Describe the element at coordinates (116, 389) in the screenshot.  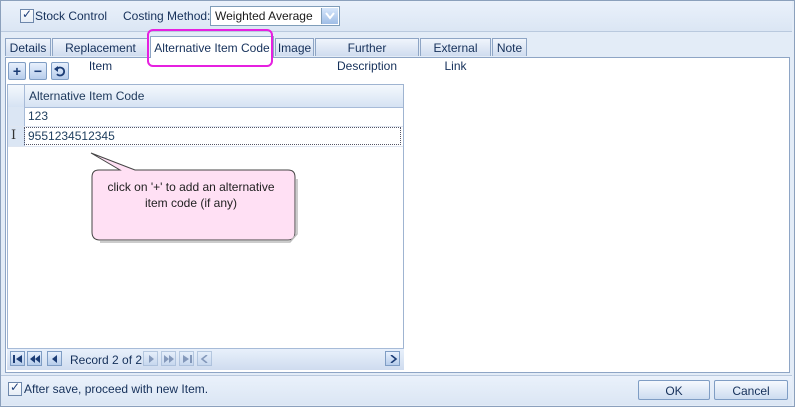
I see `after-save-label: After save, proceed with new Item.` at that location.